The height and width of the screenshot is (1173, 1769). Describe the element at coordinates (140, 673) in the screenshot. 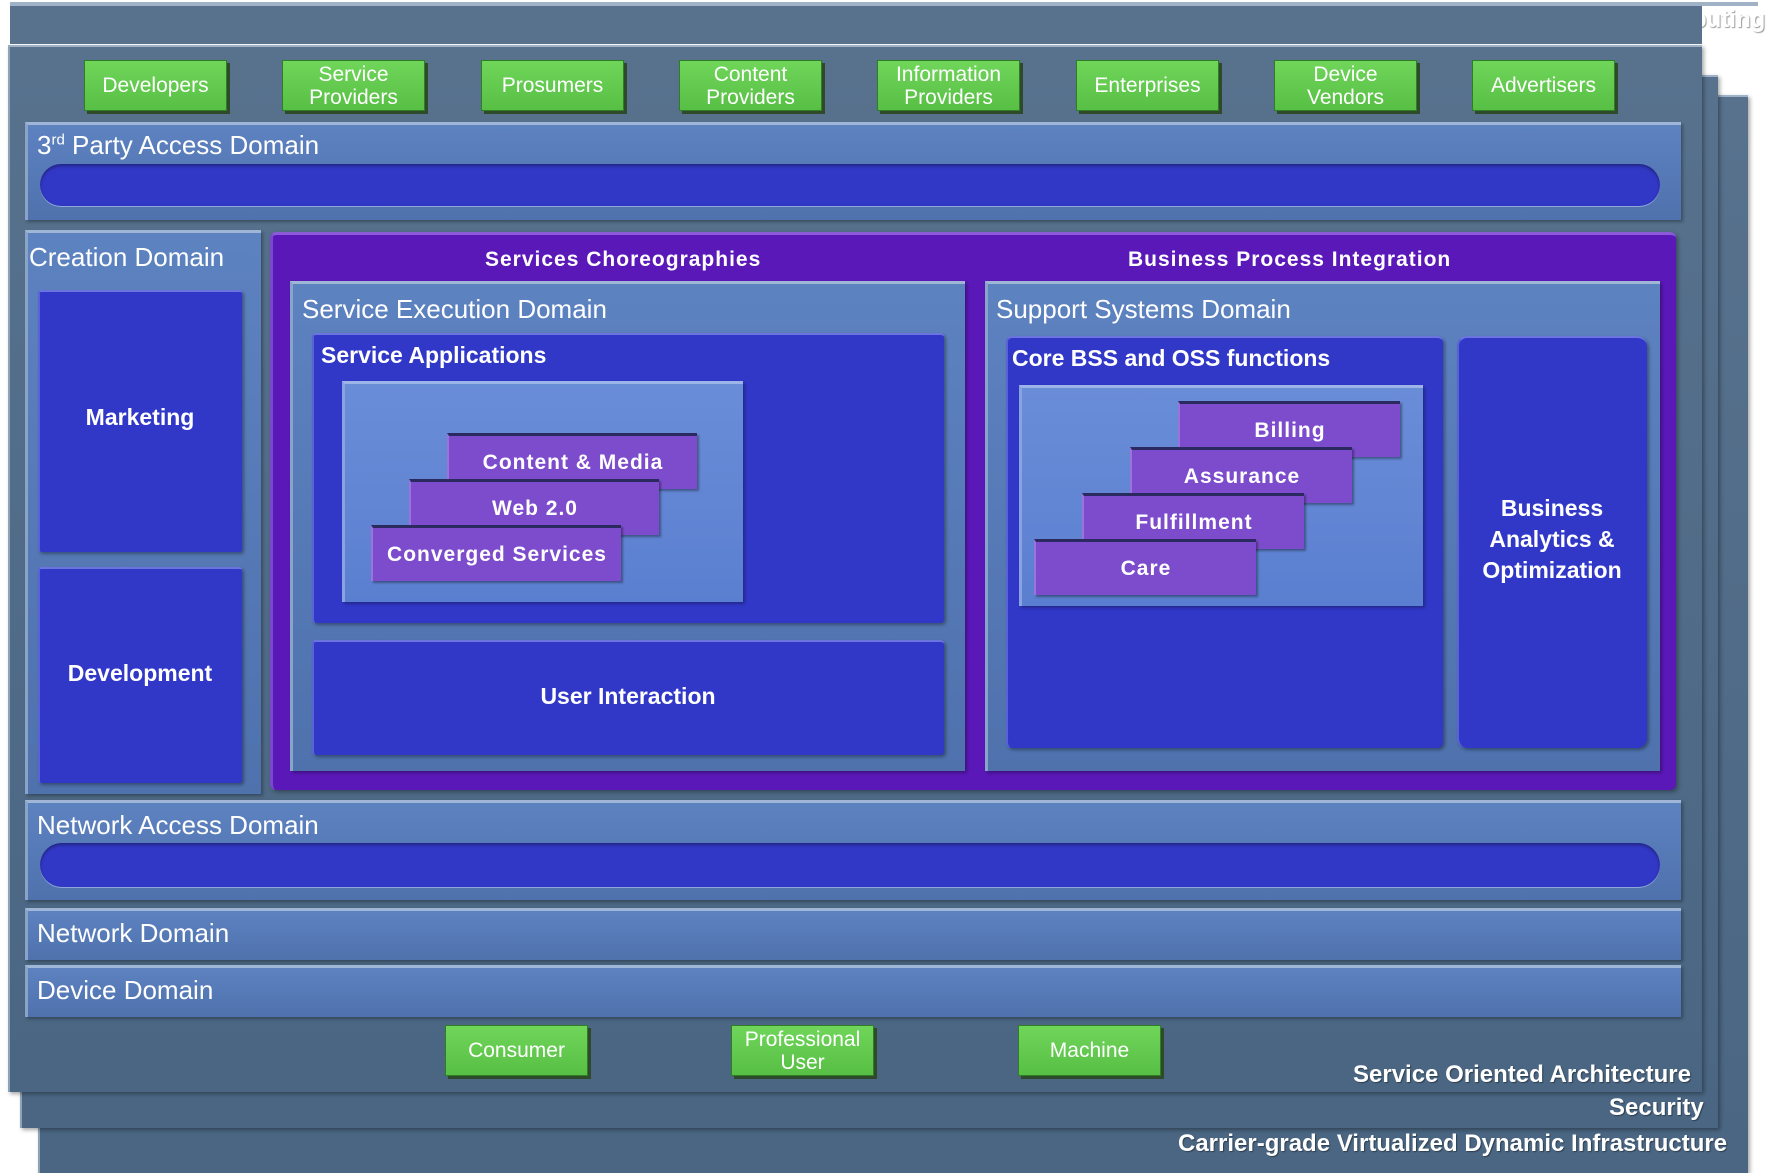

I see `development-label: Development` at that location.